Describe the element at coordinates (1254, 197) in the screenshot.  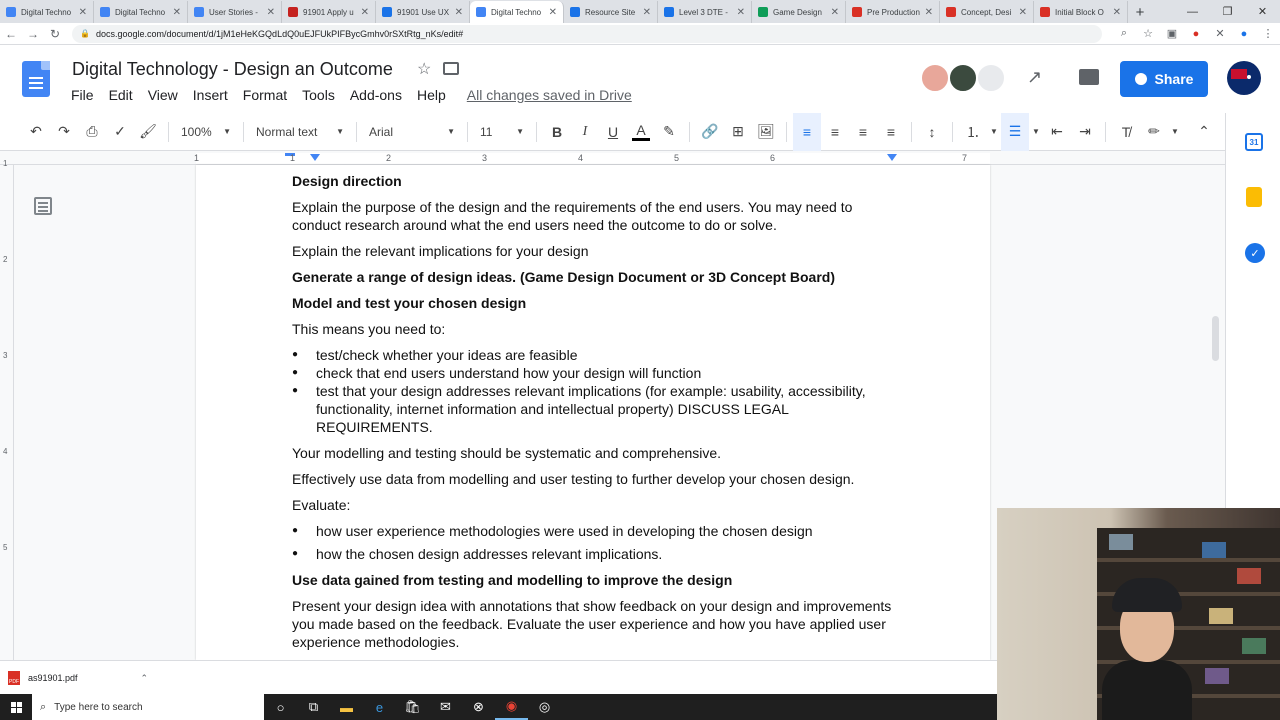
I see `keep-icon` at that location.